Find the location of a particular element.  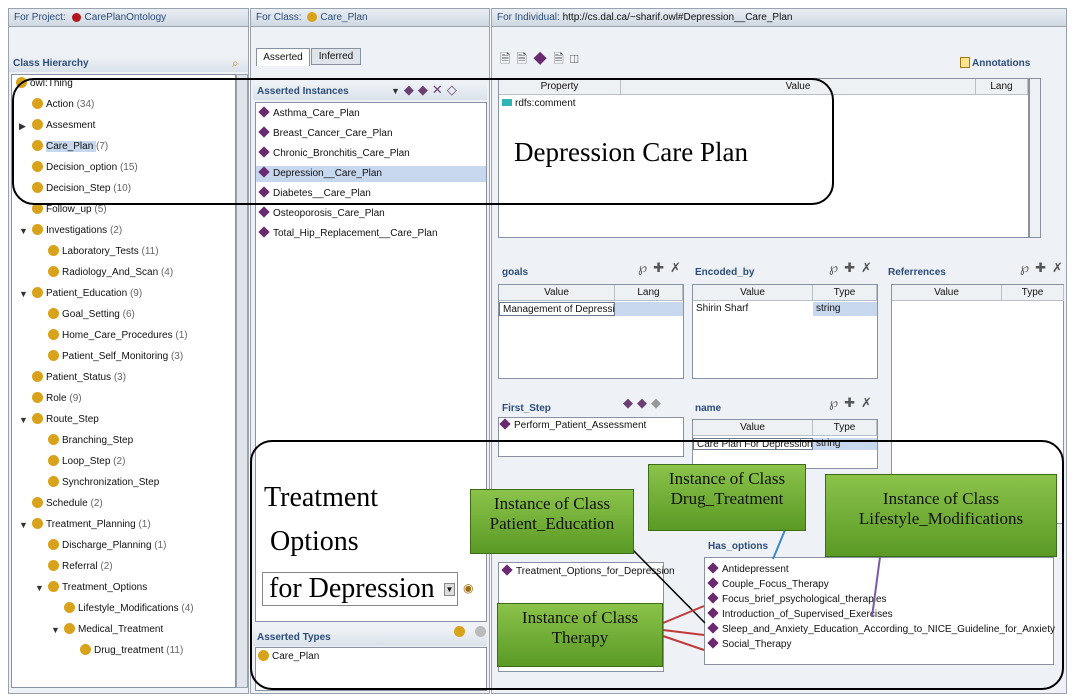

name-toolbar: ℘✚✗ is located at coordinates (853, 403).